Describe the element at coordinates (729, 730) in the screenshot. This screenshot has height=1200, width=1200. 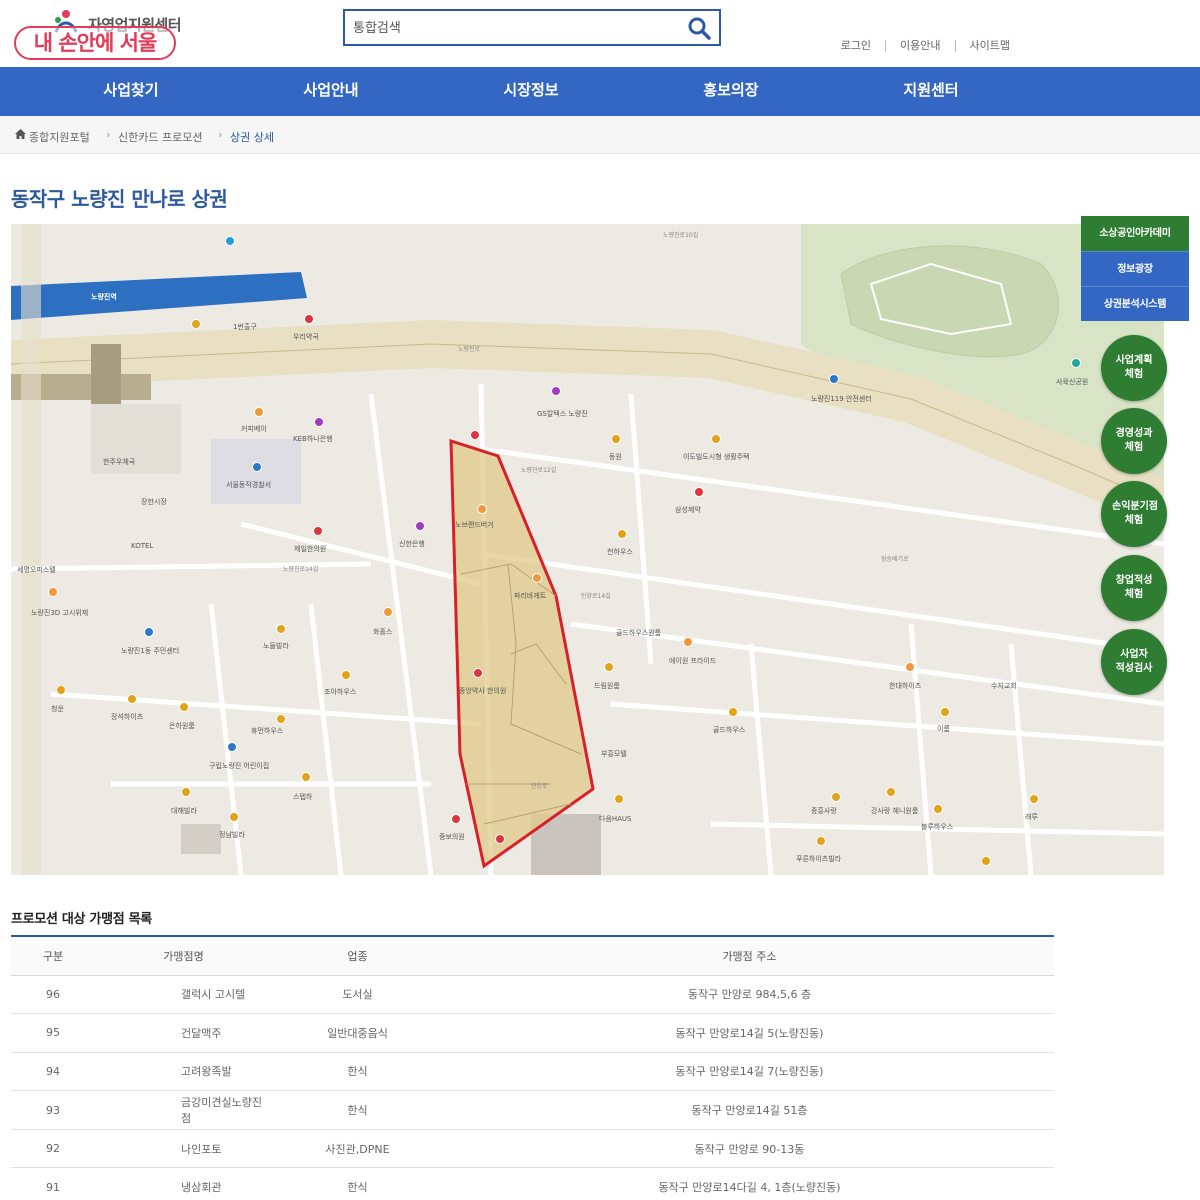
I see `map-label: 골드하우스` at that location.